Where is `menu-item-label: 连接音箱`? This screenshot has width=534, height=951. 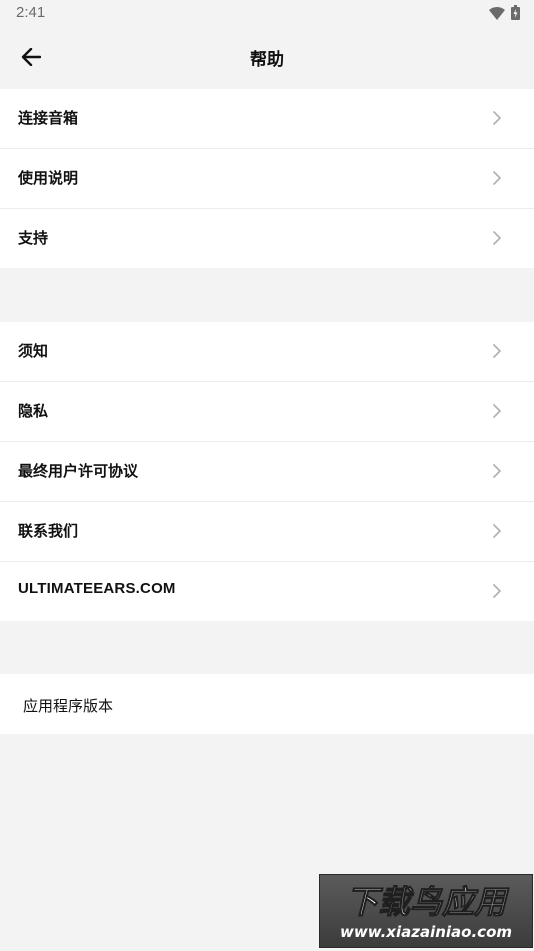 menu-item-label: 连接音箱 is located at coordinates (48, 118).